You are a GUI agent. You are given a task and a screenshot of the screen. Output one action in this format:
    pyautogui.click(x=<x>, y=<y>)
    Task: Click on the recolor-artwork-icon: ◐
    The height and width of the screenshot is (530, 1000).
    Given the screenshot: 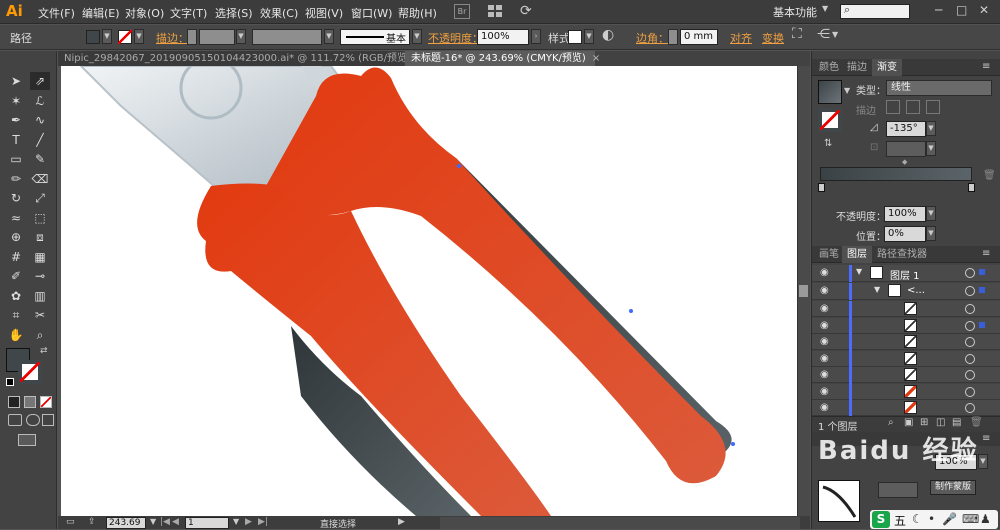 What is the action you would take?
    pyautogui.click(x=608, y=35)
    